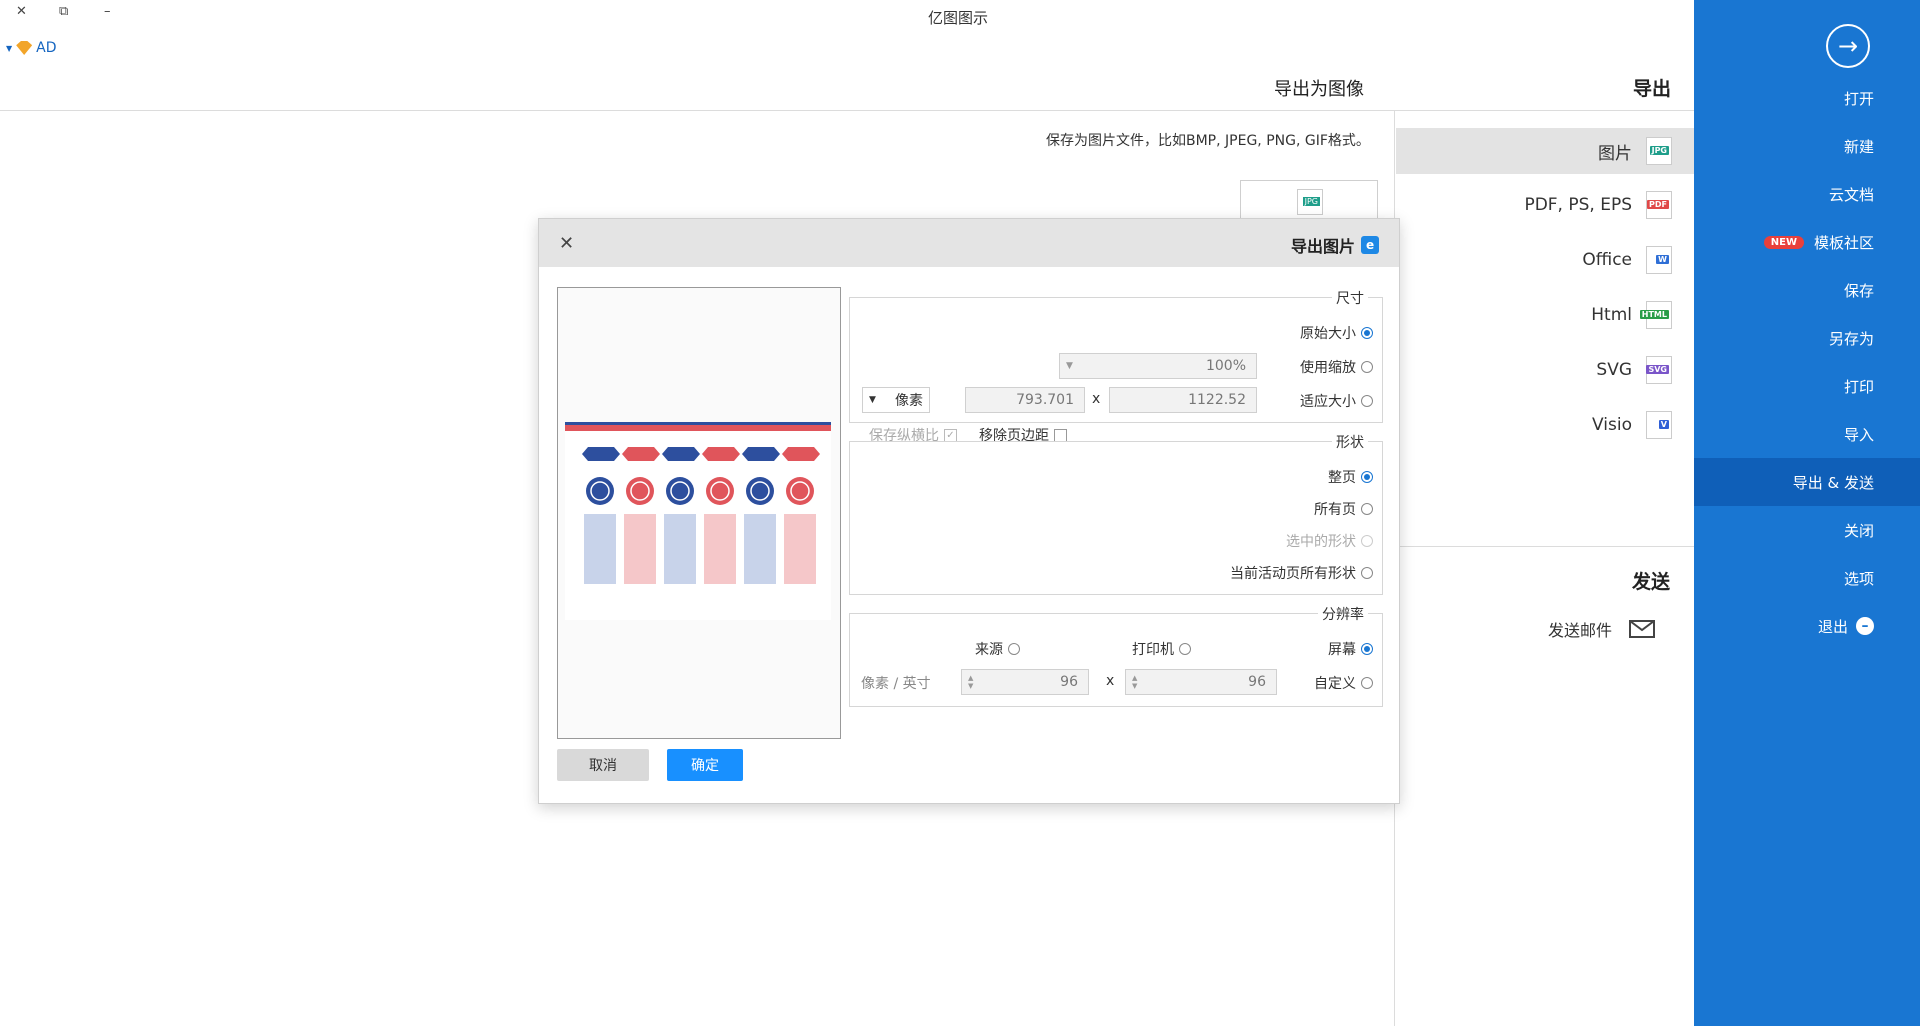  Describe the element at coordinates (1807, 482) in the screenshot. I see `nav-export-send: 导出 & 发送` at that location.